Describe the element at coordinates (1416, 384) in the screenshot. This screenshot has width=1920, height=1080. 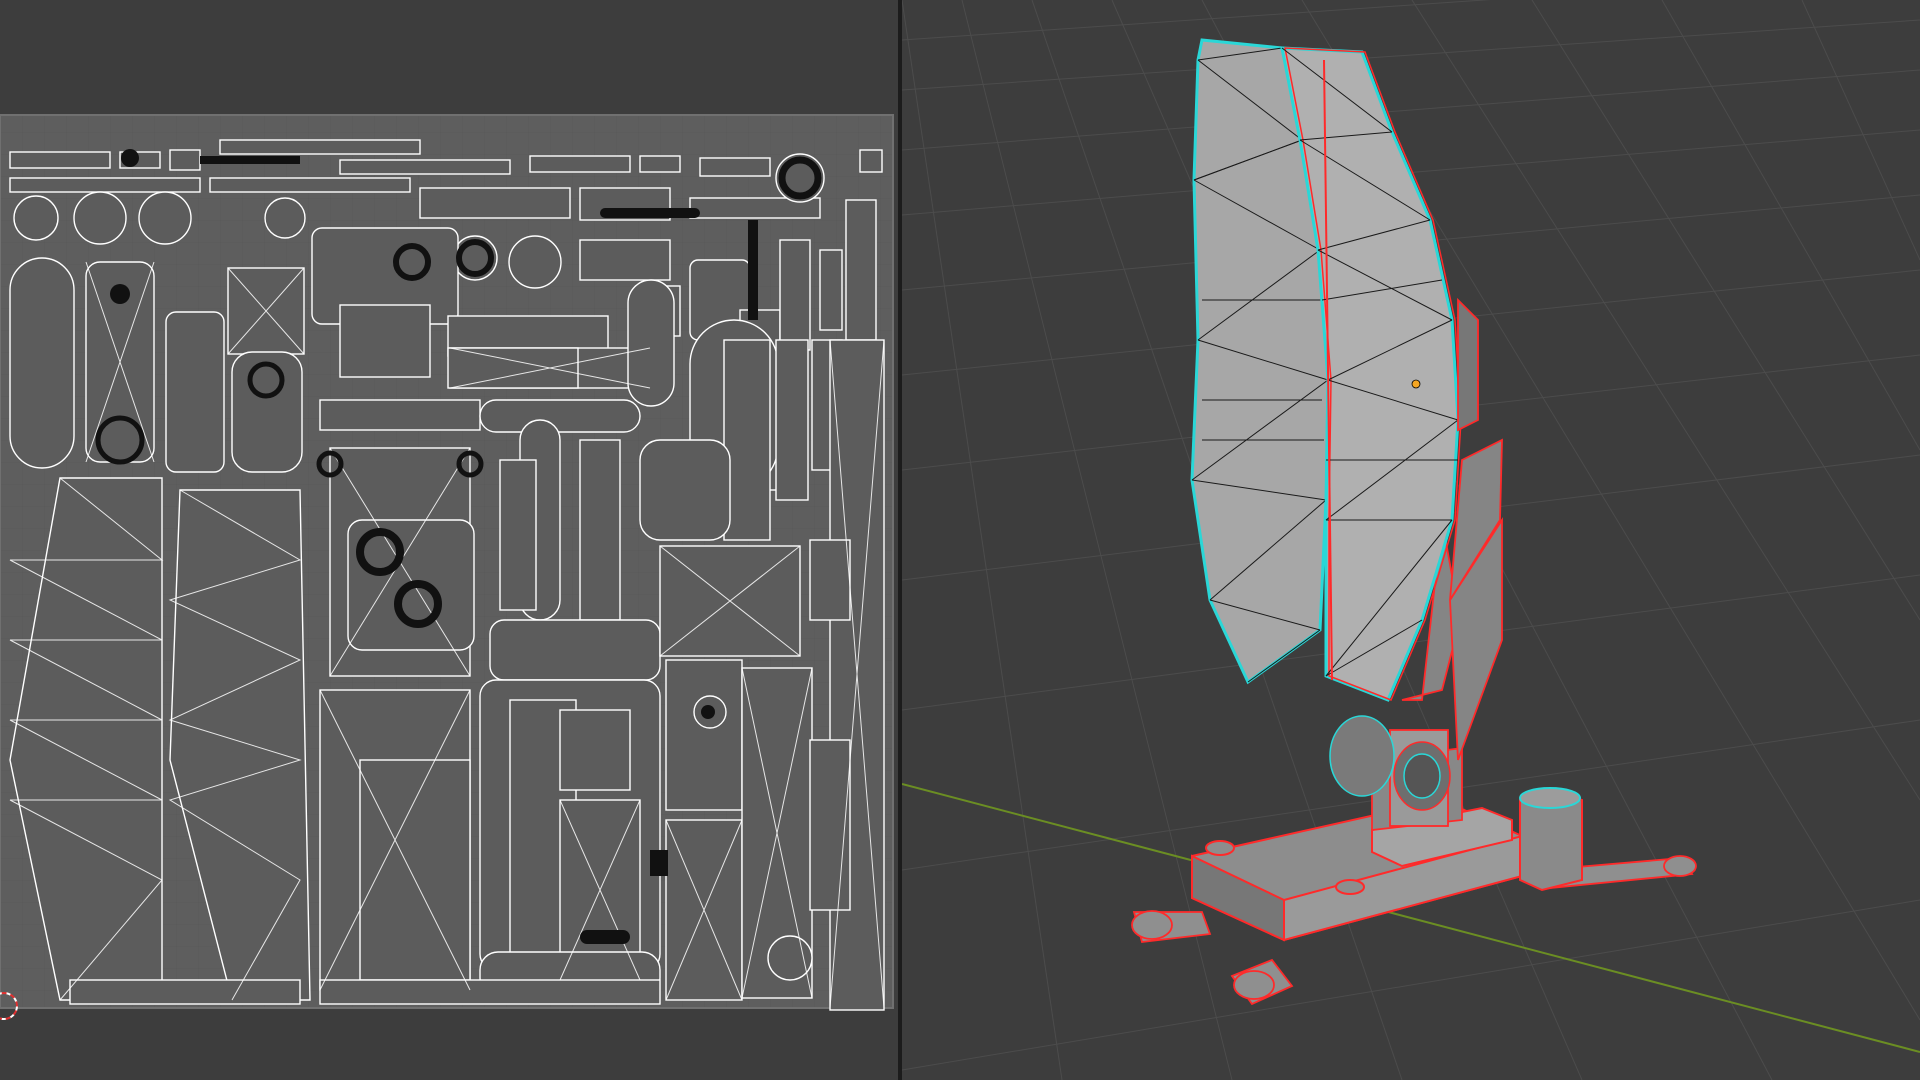
I see `object-origin-icon` at that location.